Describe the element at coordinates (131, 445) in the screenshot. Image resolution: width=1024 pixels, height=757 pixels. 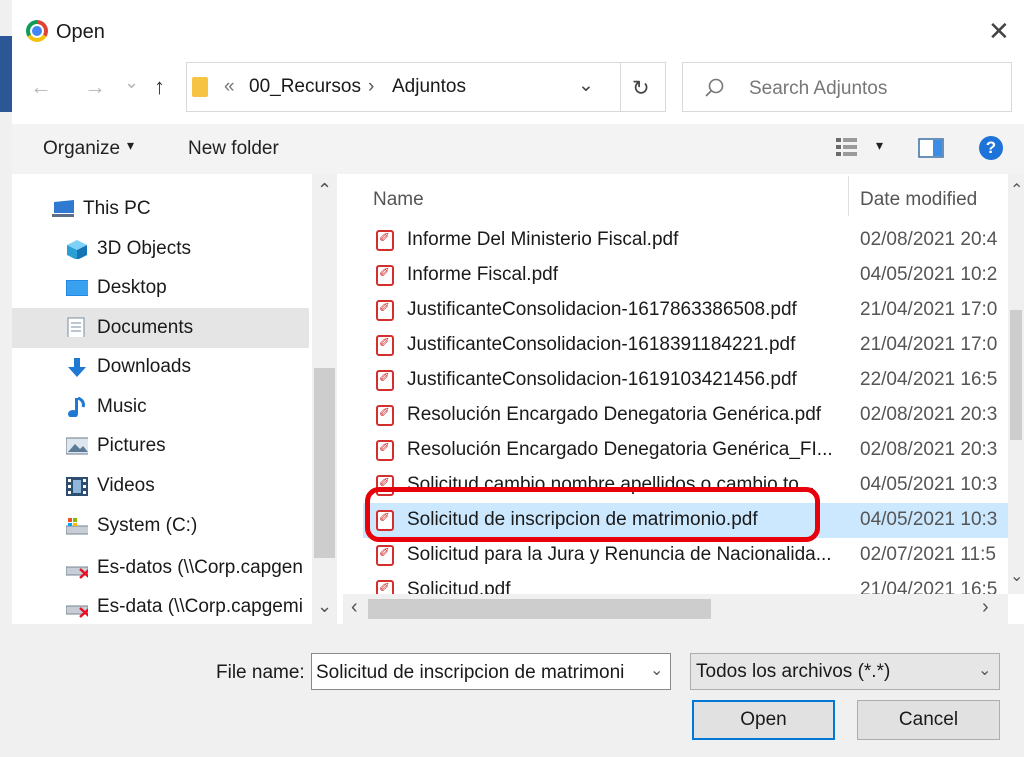
I see `sidebar-item-label: Pictures` at that location.